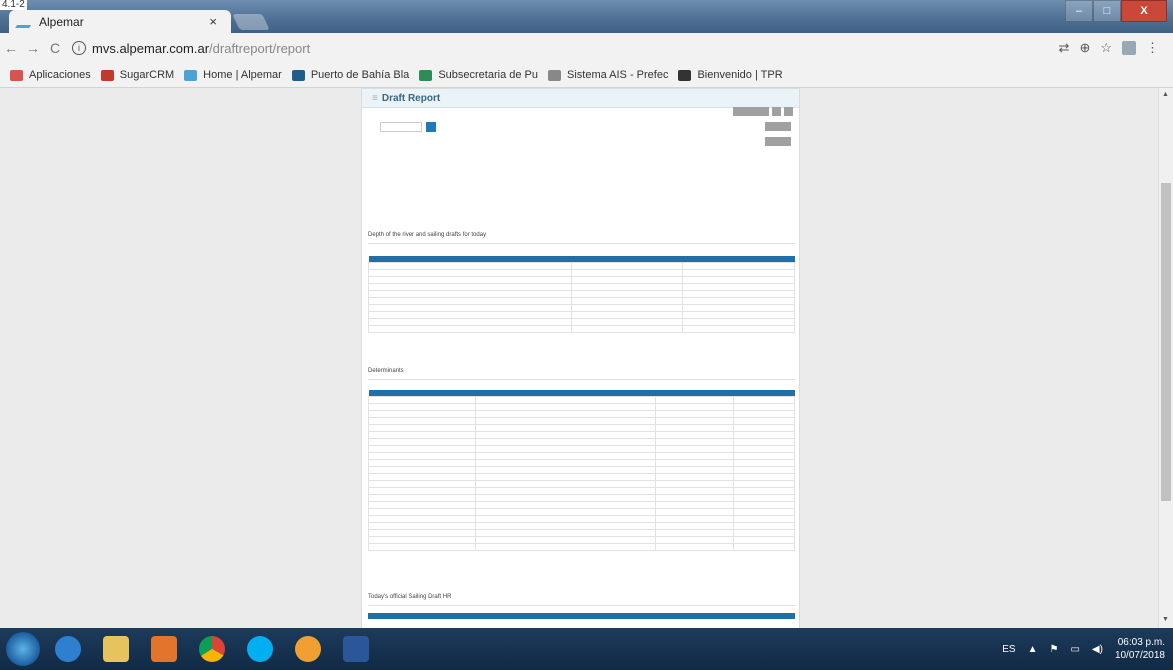  I want to click on scroll-thumb, so click(1166, 342).